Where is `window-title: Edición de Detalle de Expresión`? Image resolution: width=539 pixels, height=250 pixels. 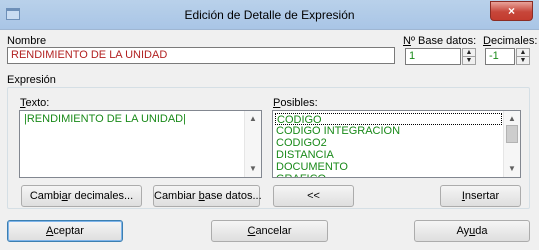 window-title: Edición de Detalle de Expresión is located at coordinates (269, 15).